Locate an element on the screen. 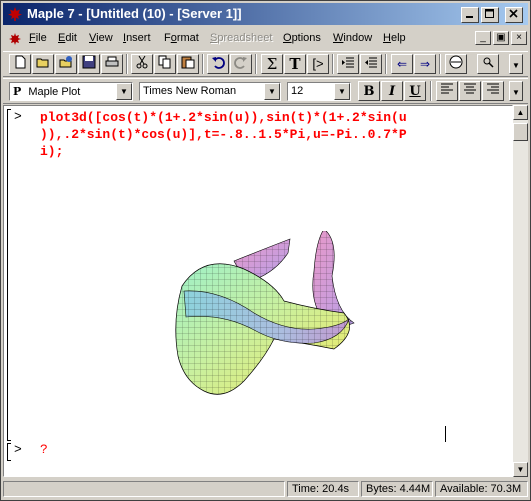 The image size is (531, 501). indent-button is located at coordinates (348, 64).